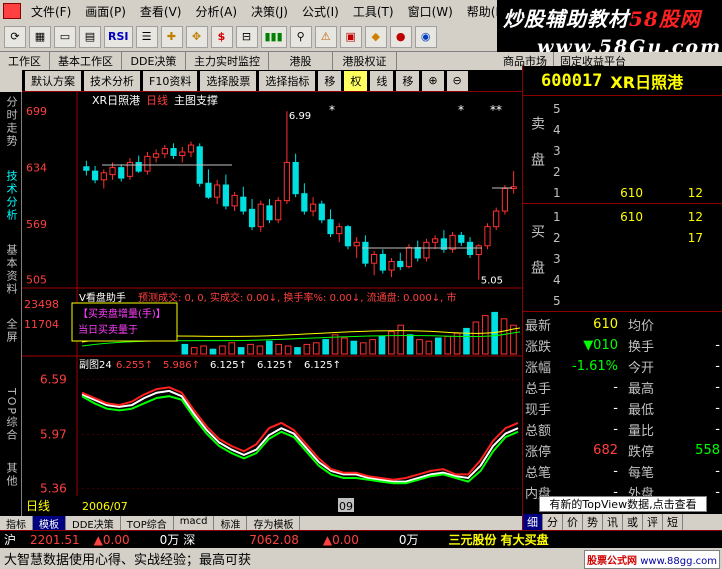 This screenshot has width=722, height=569. Describe the element at coordinates (161, 11) in the screenshot. I see `menu-view: 查看(V)` at that location.